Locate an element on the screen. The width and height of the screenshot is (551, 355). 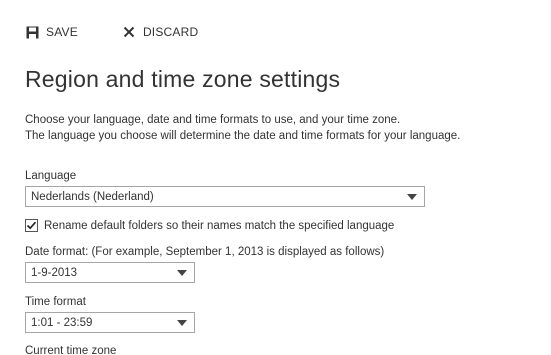
close-x-icon is located at coordinates (129, 32).